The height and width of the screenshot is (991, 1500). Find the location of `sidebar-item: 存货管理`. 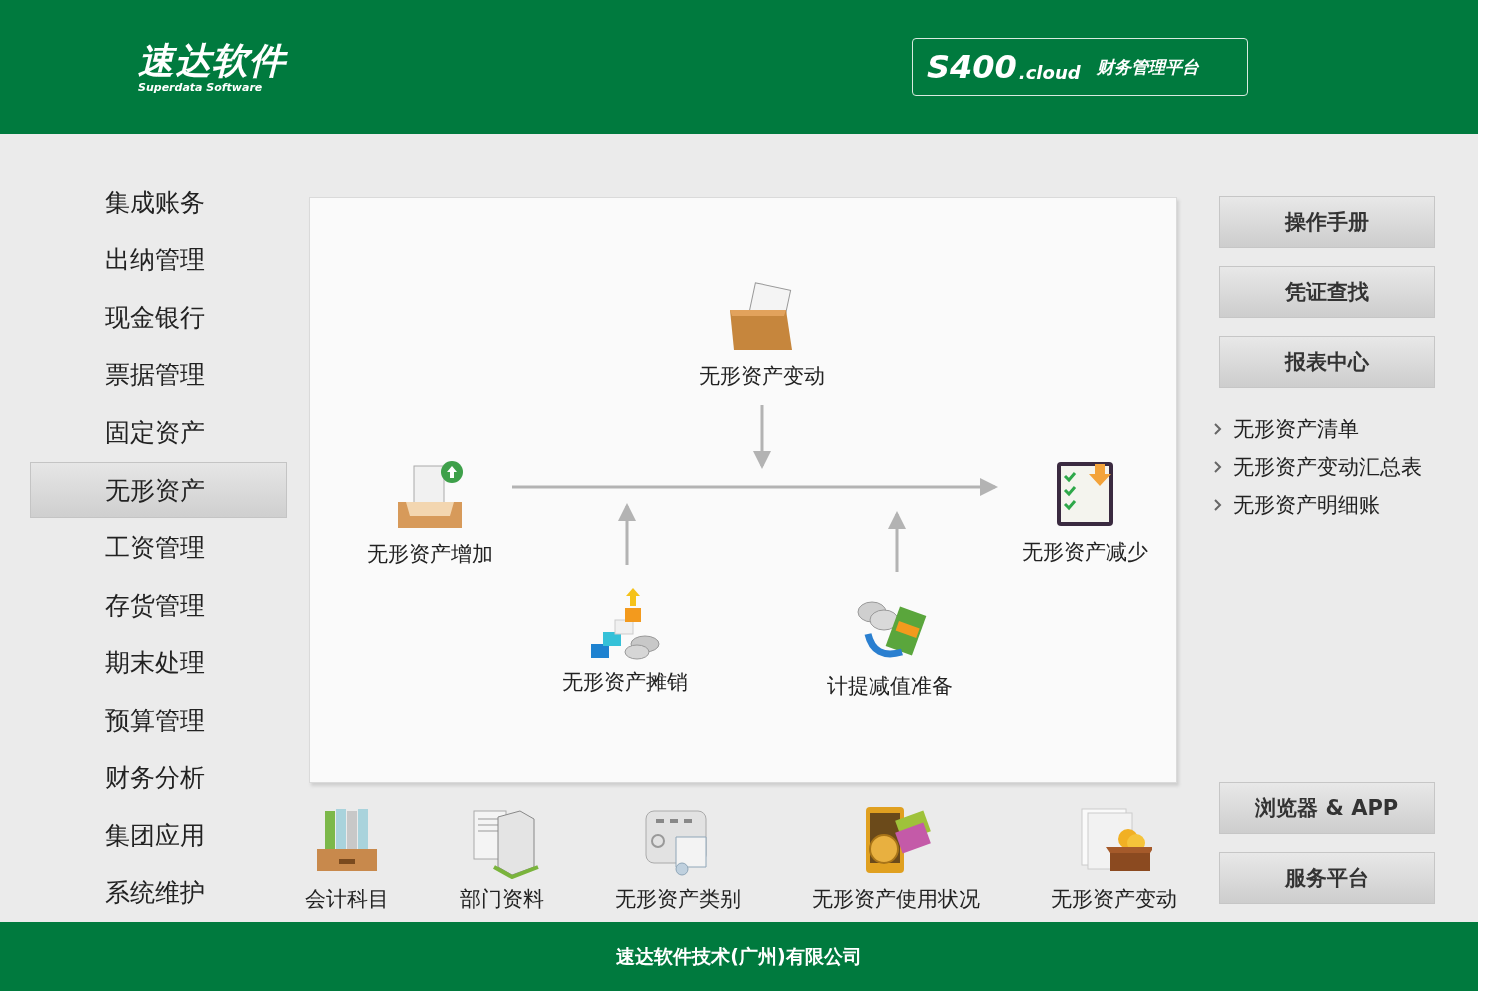

sidebar-item: 存货管理 is located at coordinates (159, 605).